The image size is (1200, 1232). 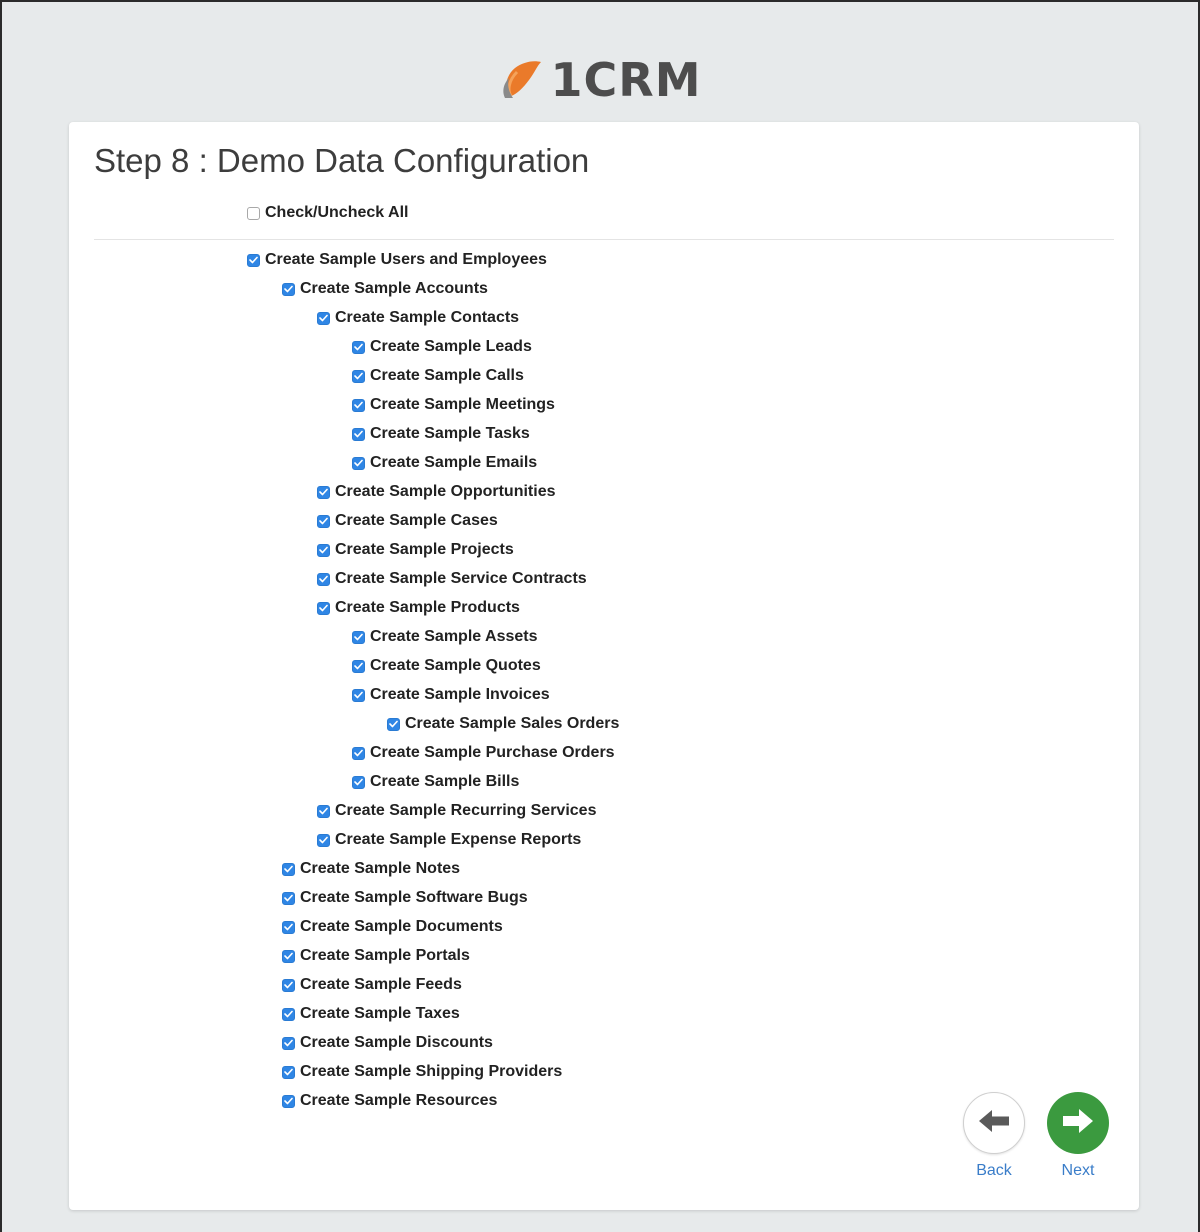 I want to click on option-row: Create Sample Purchase Orders, so click(x=483, y=753).